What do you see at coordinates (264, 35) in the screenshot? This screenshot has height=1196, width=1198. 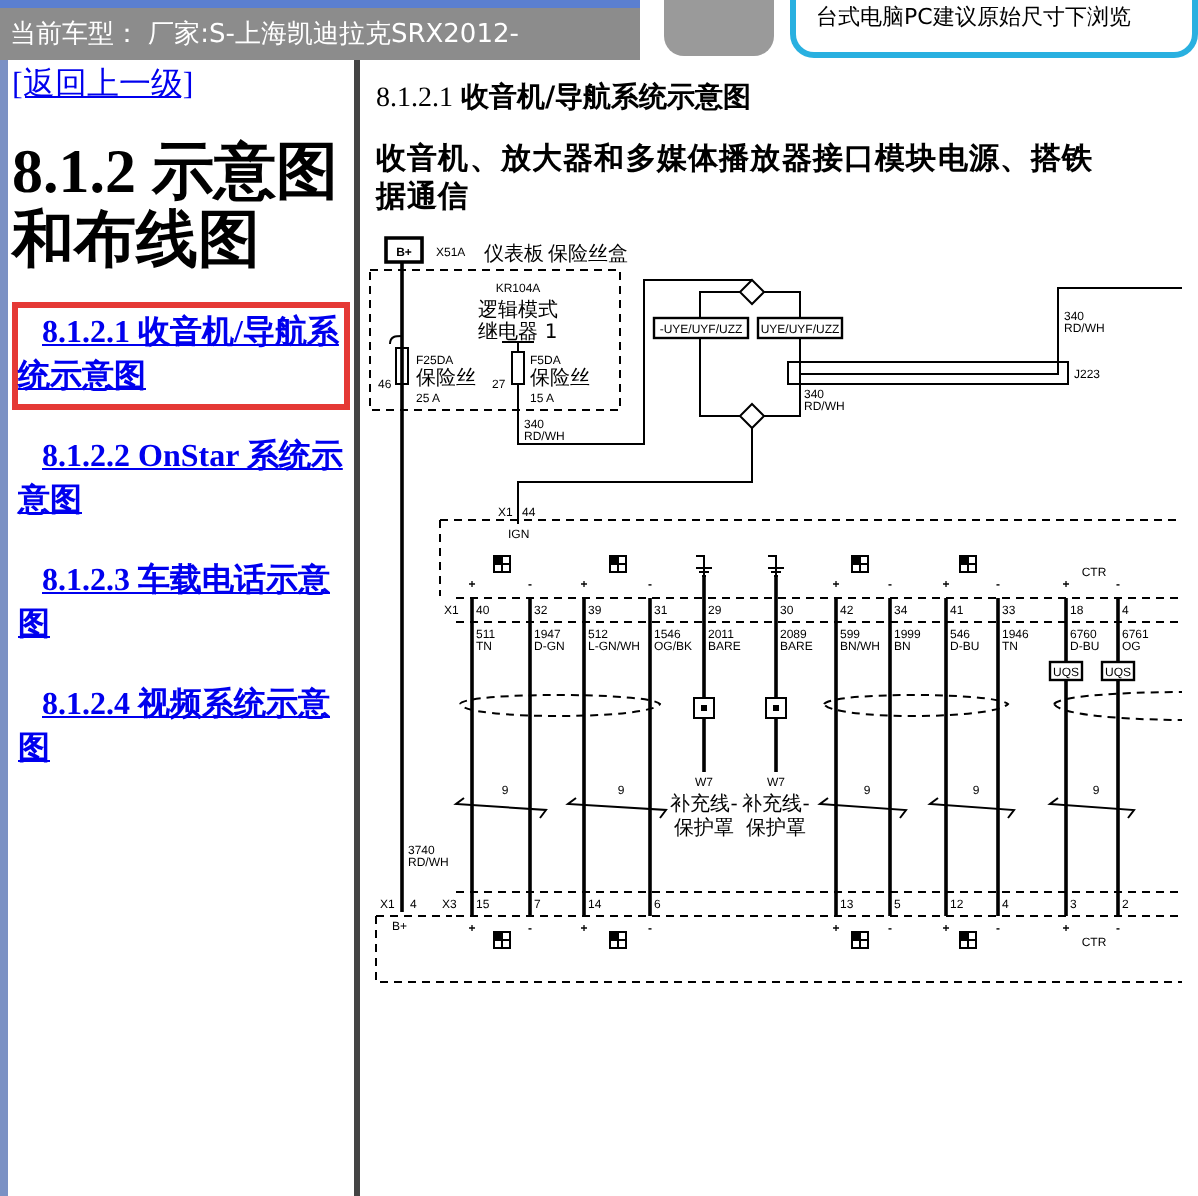 I see `vehicle-label: 当前车型： 厂家:S-上海凯迪拉克SRX2012-` at bounding box center [264, 35].